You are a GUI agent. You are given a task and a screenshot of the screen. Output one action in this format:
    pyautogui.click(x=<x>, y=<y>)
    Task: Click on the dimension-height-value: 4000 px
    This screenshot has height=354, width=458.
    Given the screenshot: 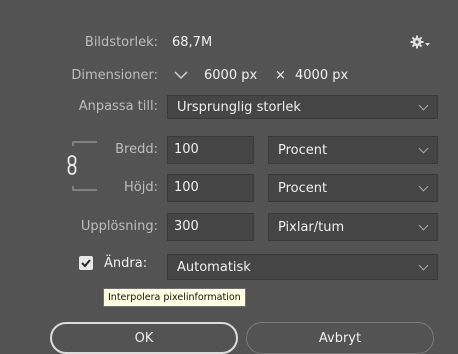 What is the action you would take?
    pyautogui.click(x=322, y=75)
    